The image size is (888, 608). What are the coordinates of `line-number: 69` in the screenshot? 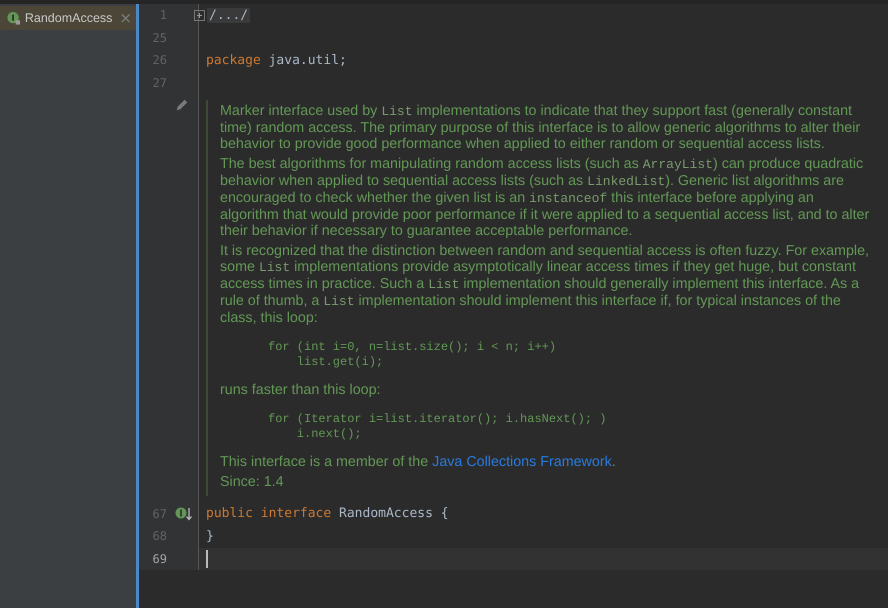 It's located at (159, 559).